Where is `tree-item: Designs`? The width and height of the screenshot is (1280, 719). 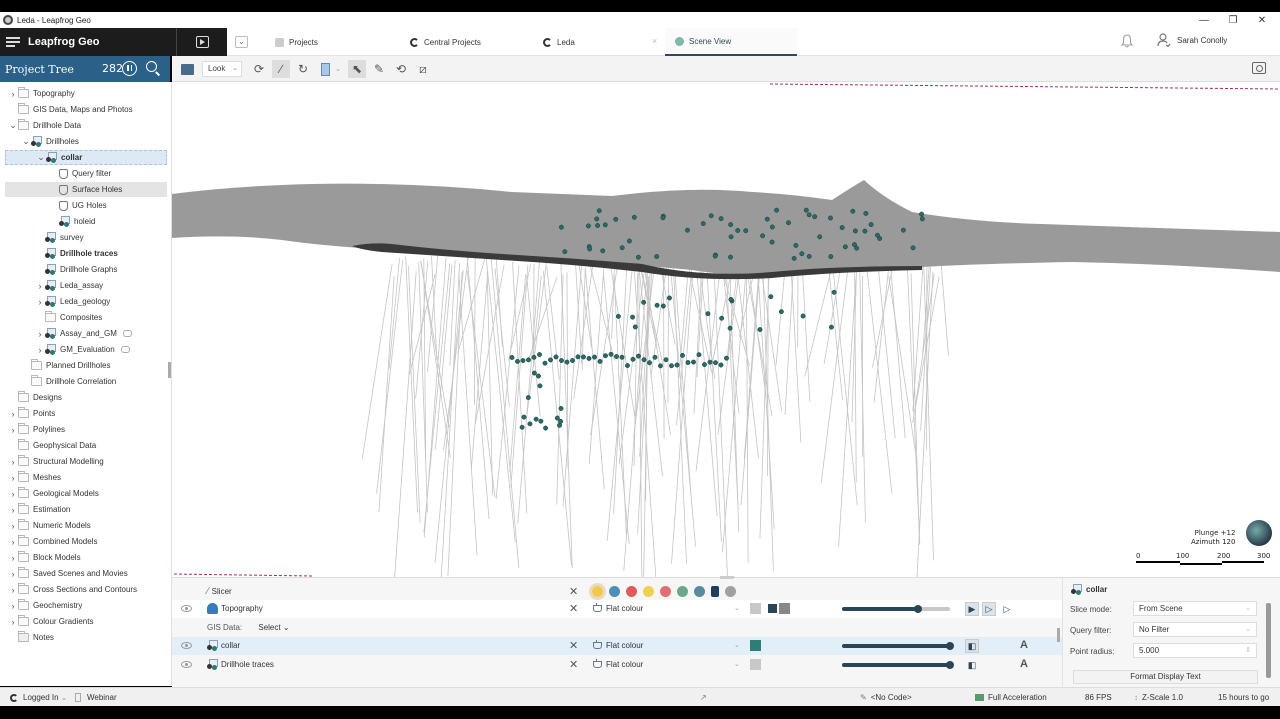 tree-item: Designs is located at coordinates (35, 397).